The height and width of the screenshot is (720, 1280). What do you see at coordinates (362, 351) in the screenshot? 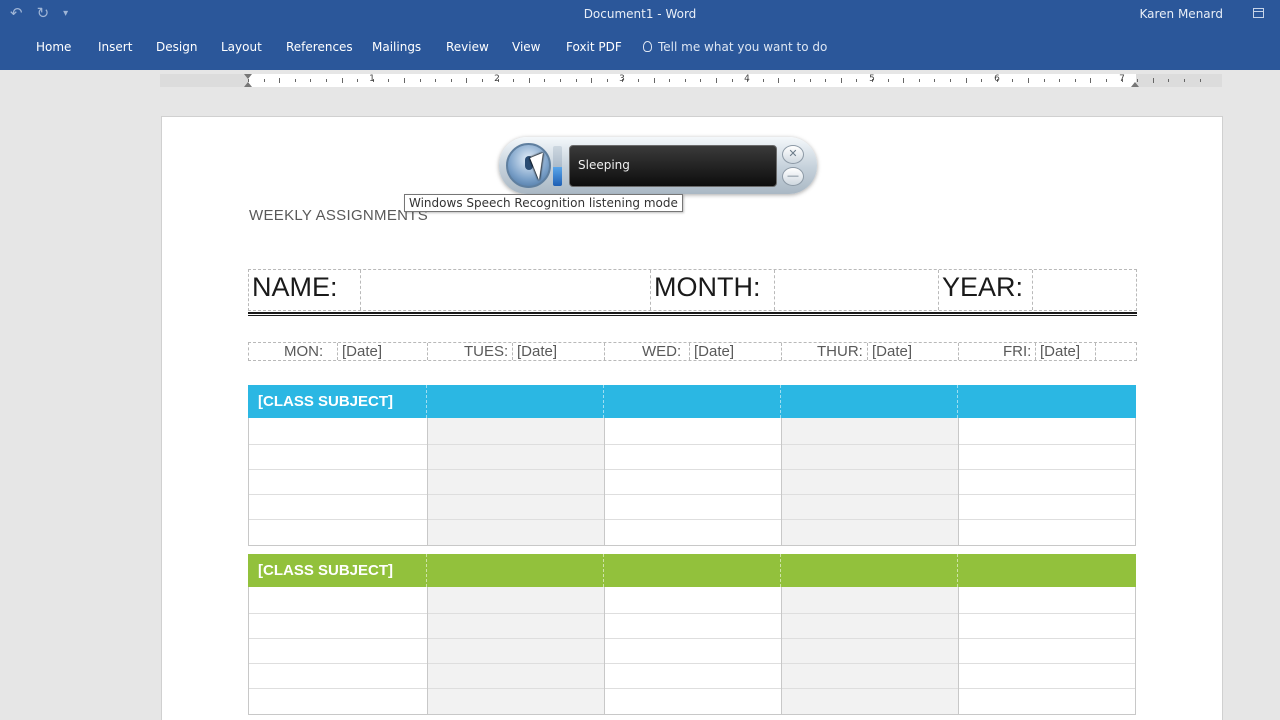
I see `date-mon: [Date]` at bounding box center [362, 351].